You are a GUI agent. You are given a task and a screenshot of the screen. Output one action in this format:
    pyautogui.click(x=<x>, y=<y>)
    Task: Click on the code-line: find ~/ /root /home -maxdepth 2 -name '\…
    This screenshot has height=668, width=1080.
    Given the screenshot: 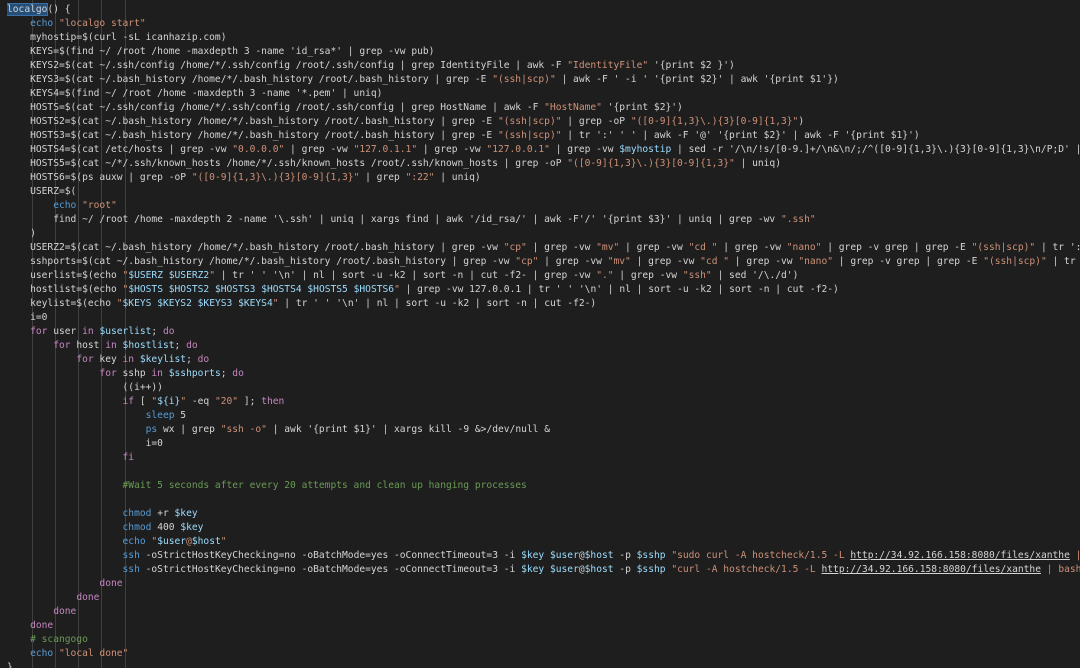 What is the action you would take?
    pyautogui.click(x=543, y=220)
    